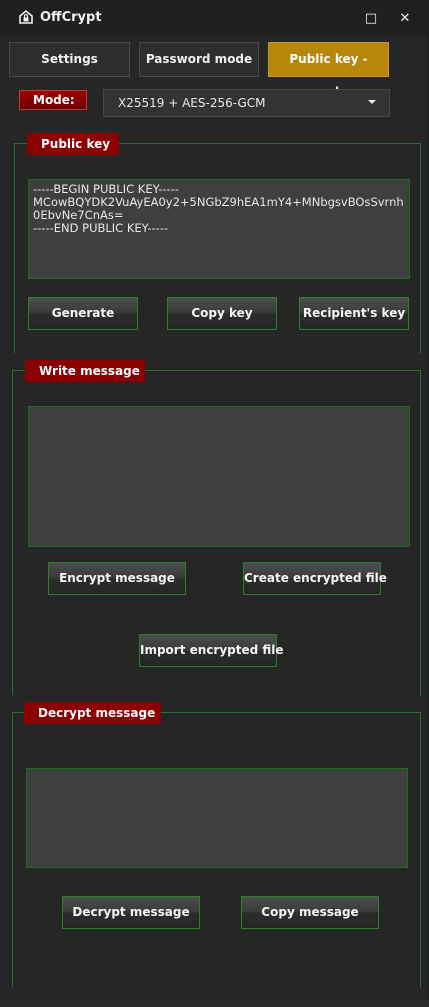  What do you see at coordinates (131, 912) in the screenshot?
I see `decrypt-message-button: Decrypt message` at bounding box center [131, 912].